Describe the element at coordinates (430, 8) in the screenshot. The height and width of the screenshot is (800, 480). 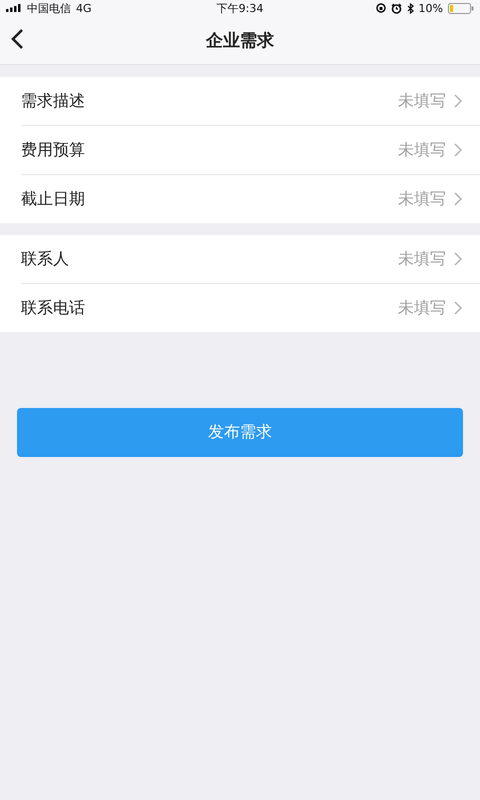
I see `battery-percent: 10%` at that location.